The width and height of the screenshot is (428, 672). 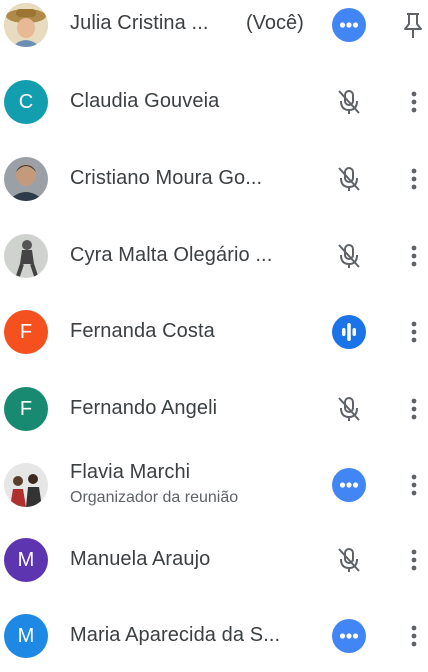 What do you see at coordinates (145, 101) in the screenshot?
I see `participant-name: Claudia Gouveia` at bounding box center [145, 101].